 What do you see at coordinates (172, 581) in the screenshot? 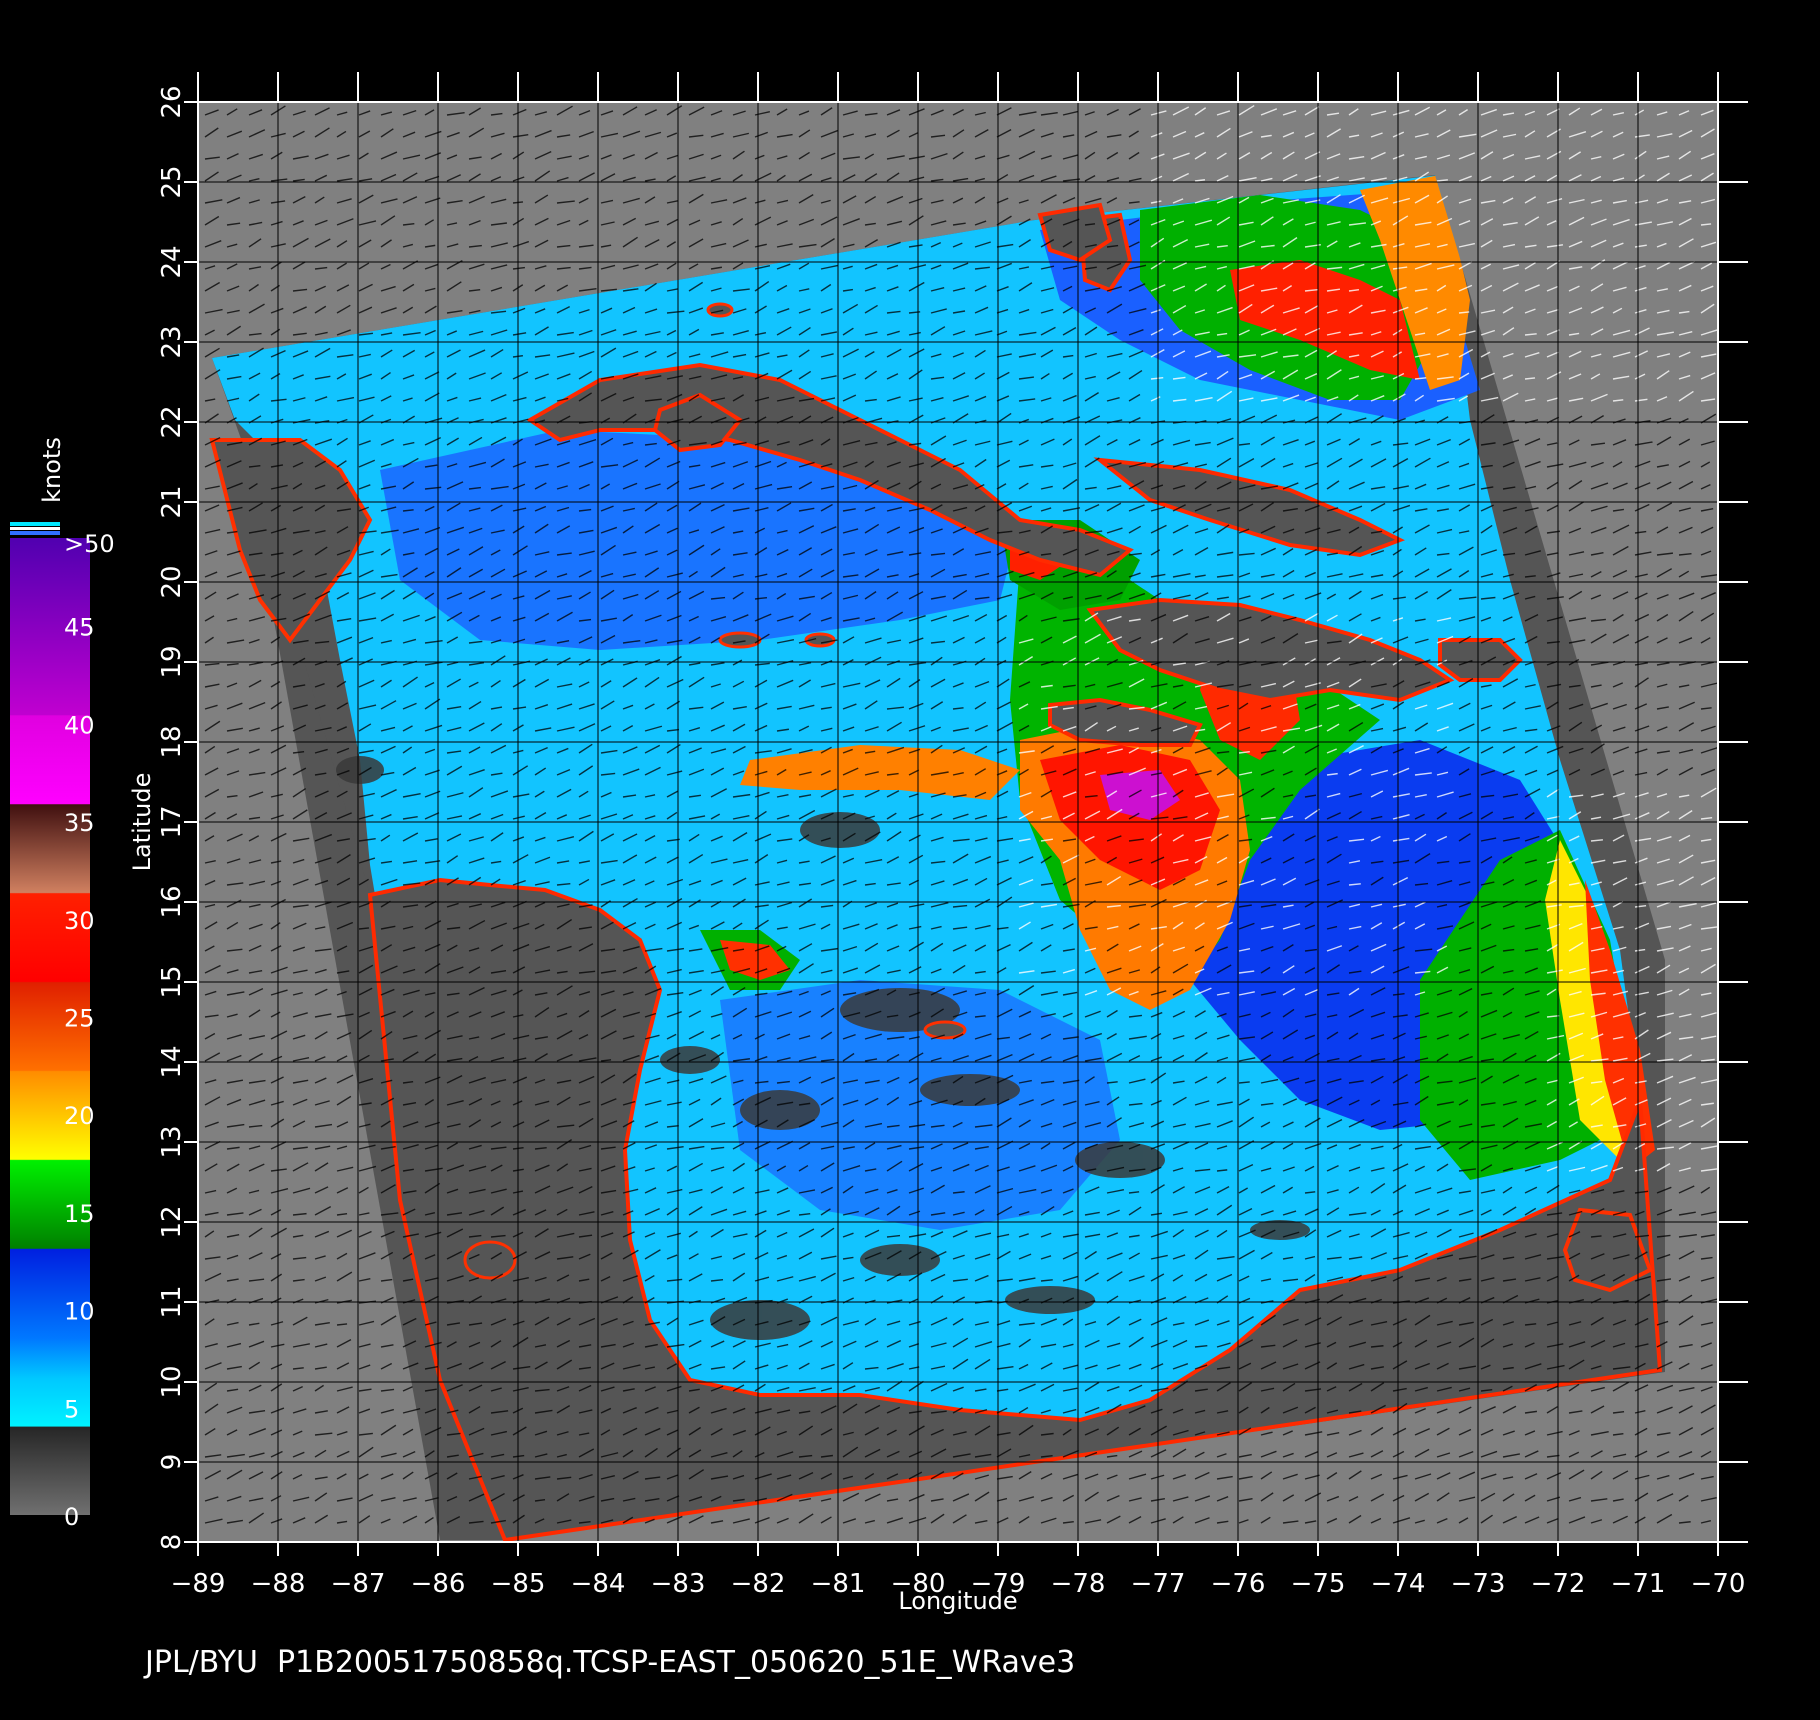
I see `lat-tick-label: 20` at bounding box center [172, 581].